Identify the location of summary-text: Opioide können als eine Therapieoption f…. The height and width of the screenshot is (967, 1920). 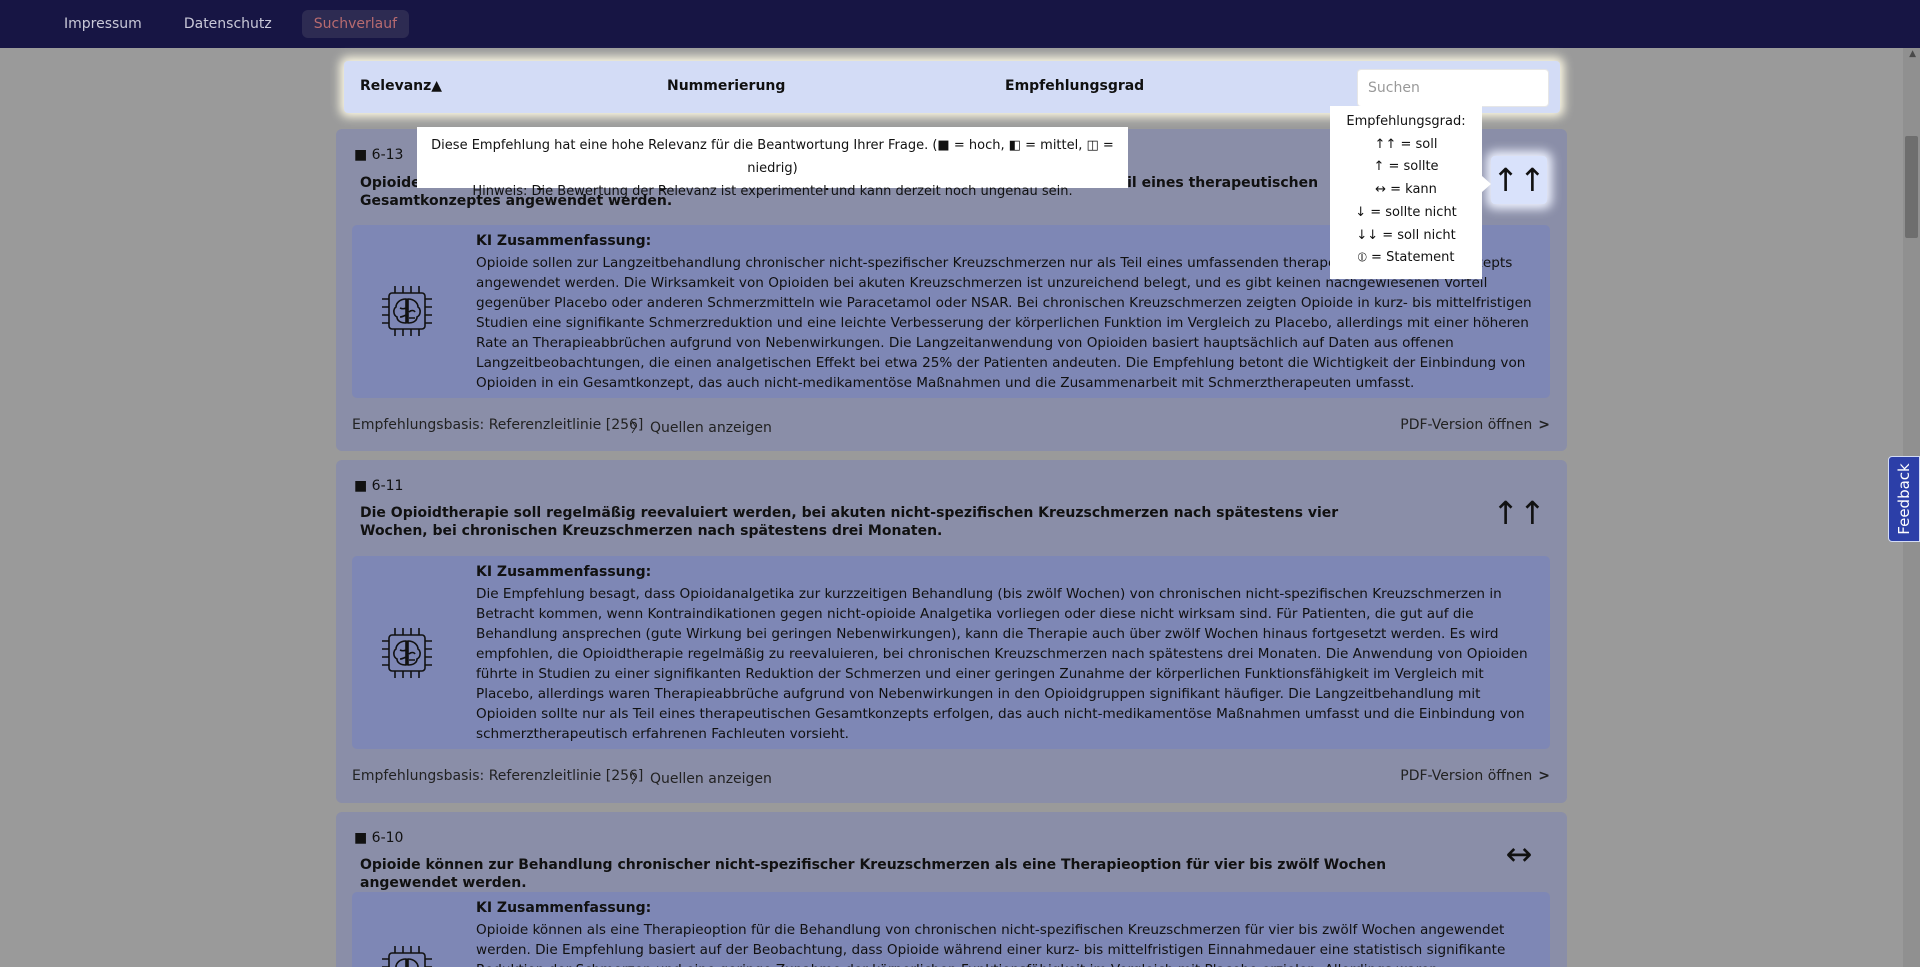
(991, 944).